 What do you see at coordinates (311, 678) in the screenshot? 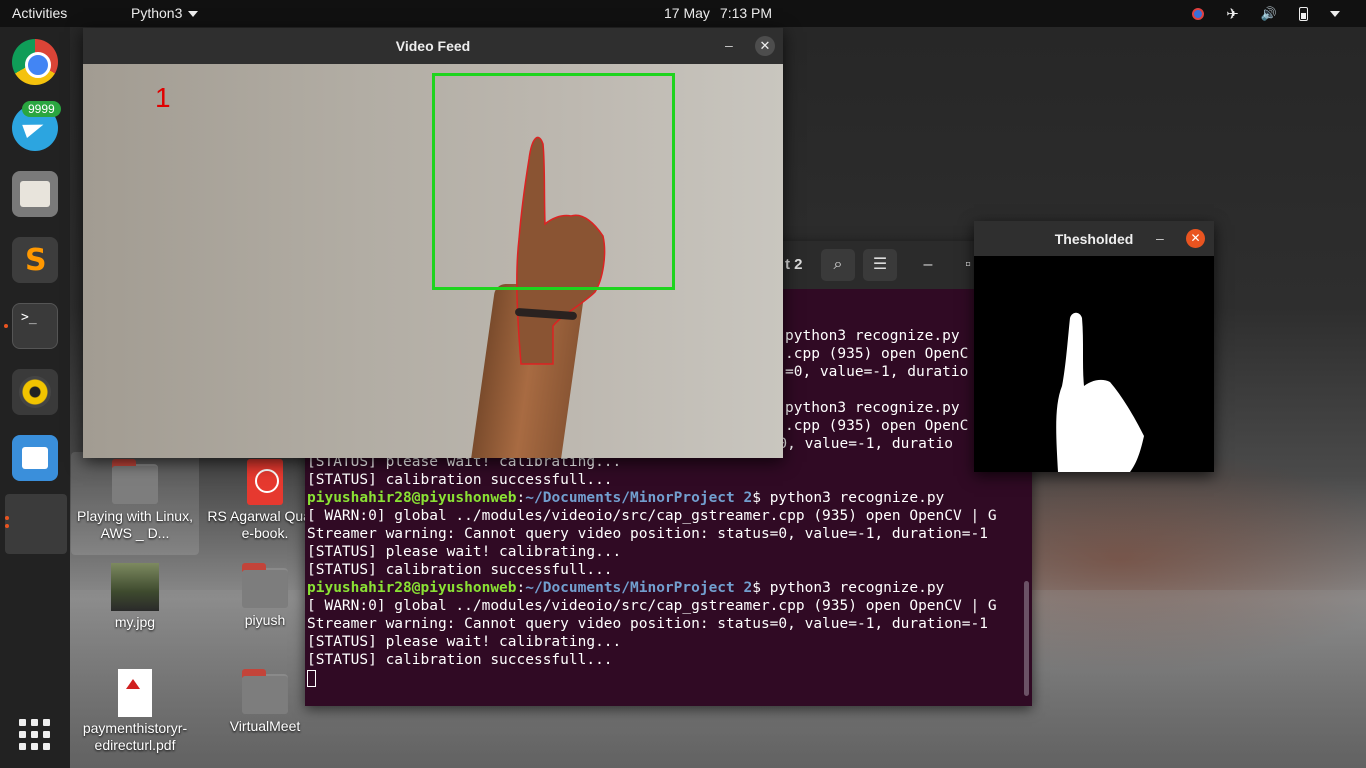
I see `terminal-cursor` at bounding box center [311, 678].